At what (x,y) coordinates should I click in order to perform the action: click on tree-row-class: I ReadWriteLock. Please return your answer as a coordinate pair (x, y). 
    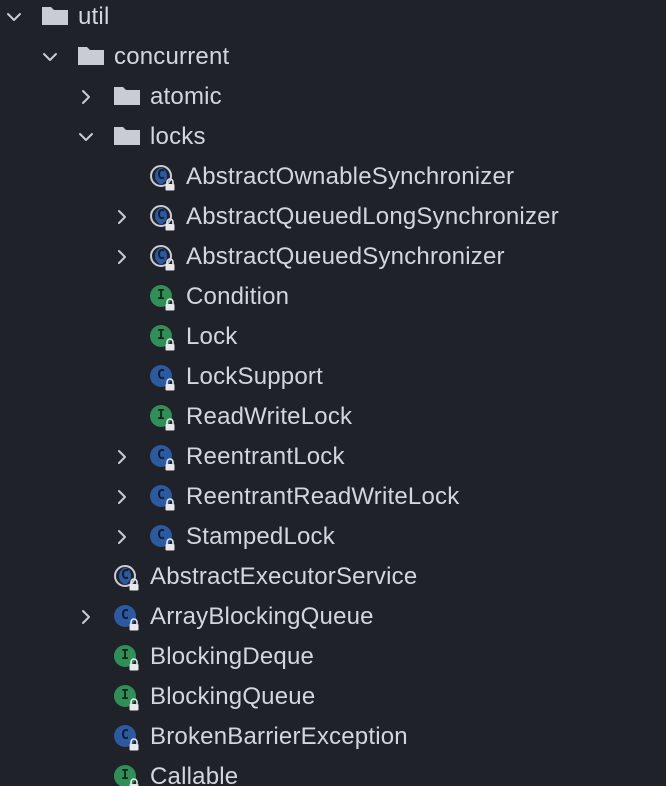
    Looking at the image, I should click on (333, 417).